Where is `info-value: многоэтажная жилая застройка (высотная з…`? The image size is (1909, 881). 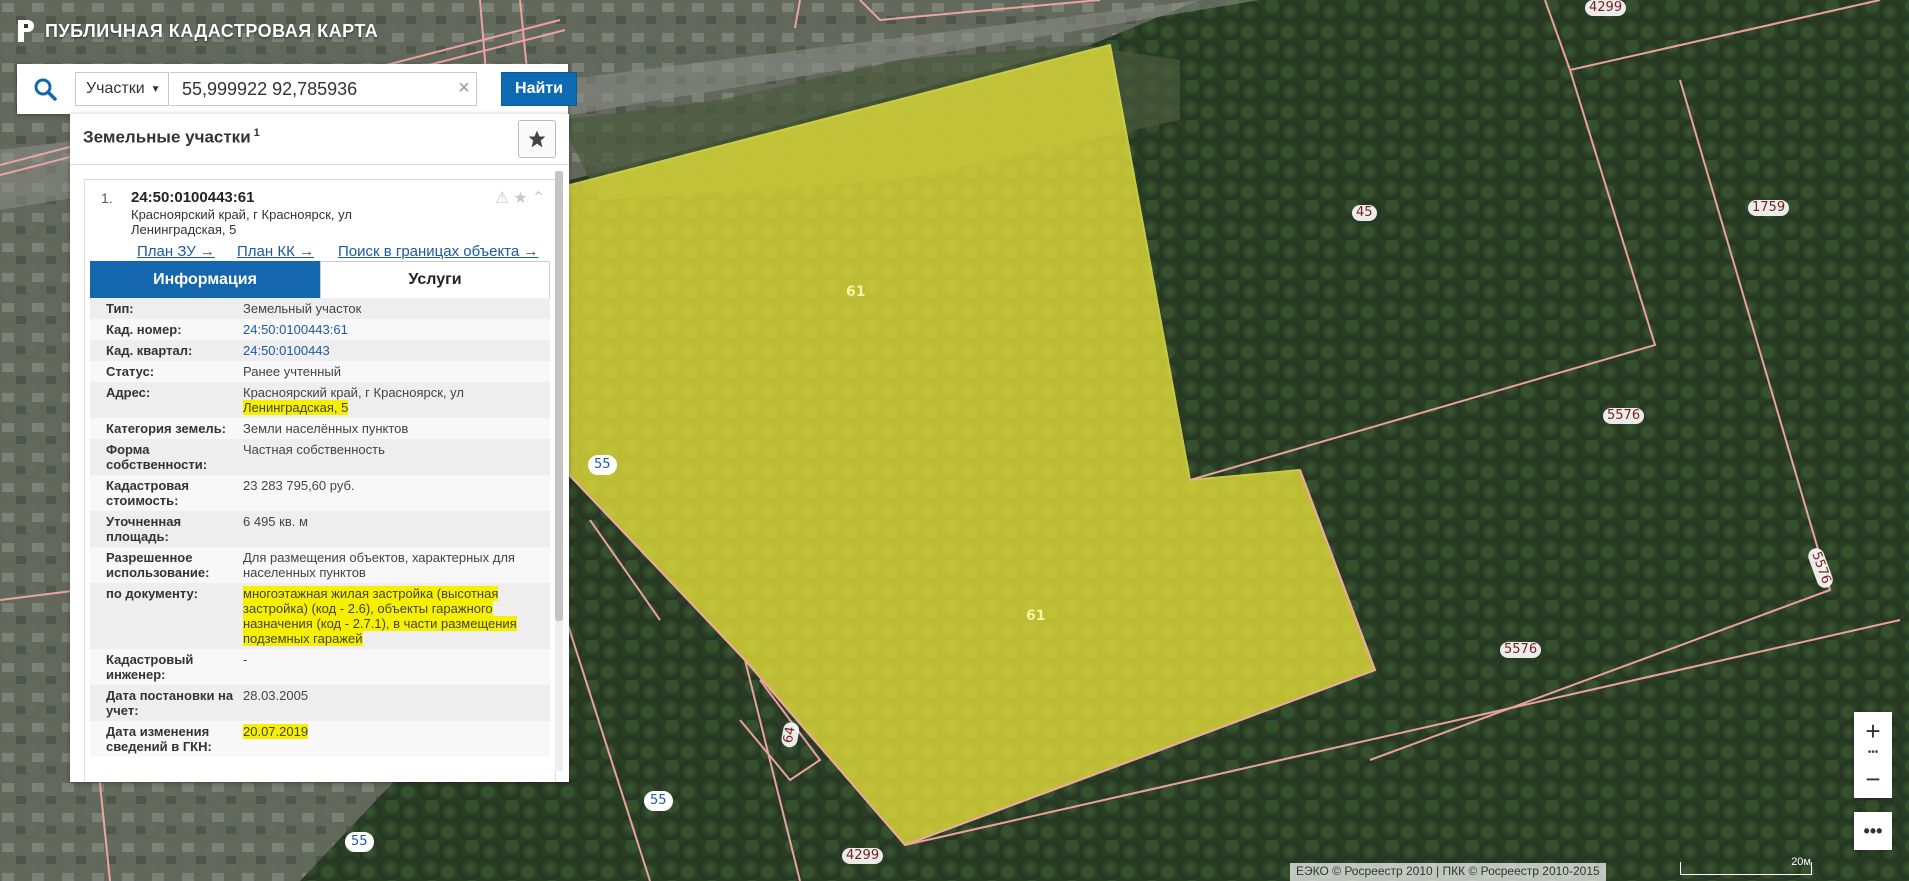 info-value: многоэтажная жилая застройка (высотная з… is located at coordinates (396, 616).